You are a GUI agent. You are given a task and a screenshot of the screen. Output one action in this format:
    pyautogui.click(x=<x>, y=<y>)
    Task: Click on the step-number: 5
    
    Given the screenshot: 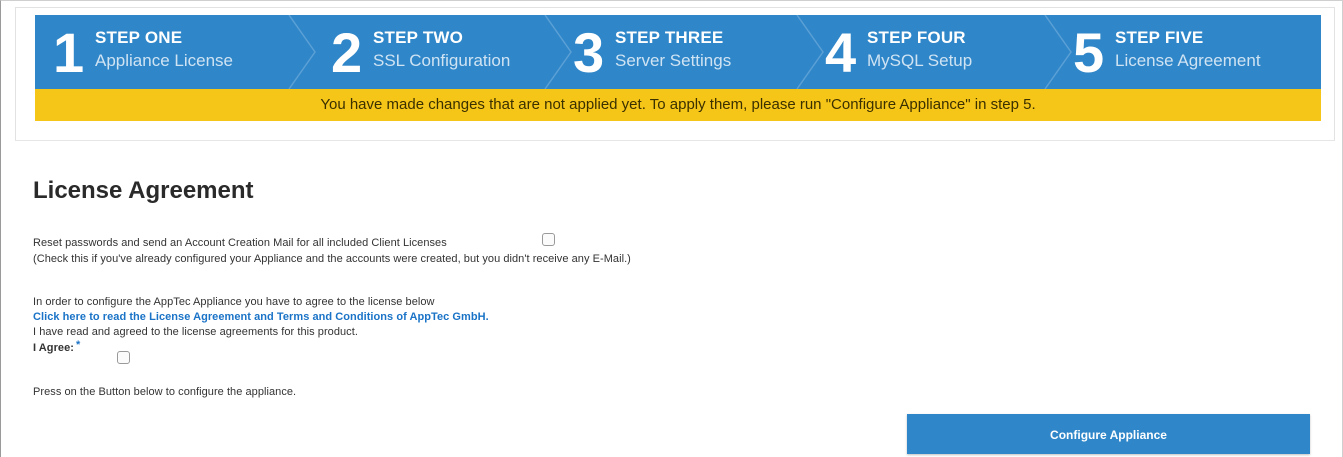 What is the action you would take?
    pyautogui.click(x=1089, y=52)
    